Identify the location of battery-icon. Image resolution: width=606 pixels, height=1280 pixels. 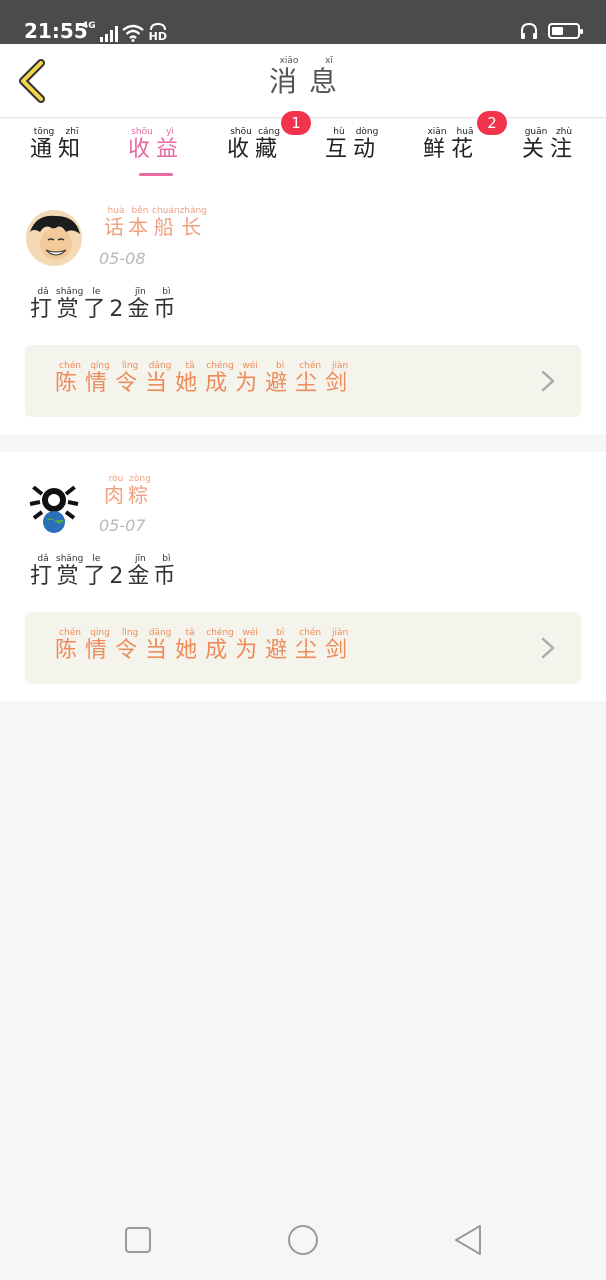
(565, 31).